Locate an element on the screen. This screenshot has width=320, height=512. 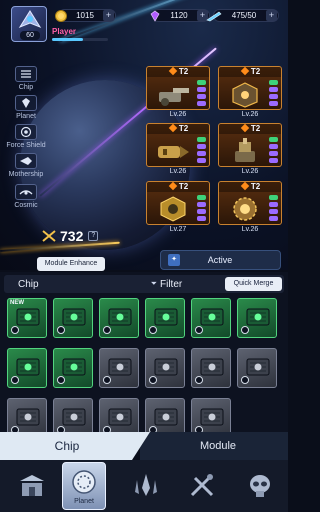
nav-tools is located at coordinates (202, 486).